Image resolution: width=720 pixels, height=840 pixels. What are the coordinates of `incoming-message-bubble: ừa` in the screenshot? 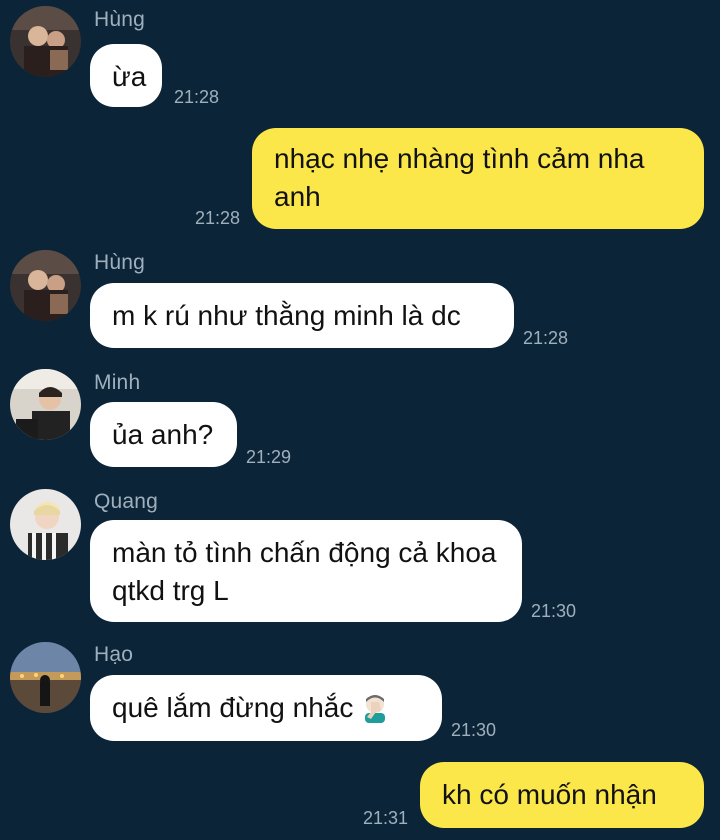 It's located at (126, 75).